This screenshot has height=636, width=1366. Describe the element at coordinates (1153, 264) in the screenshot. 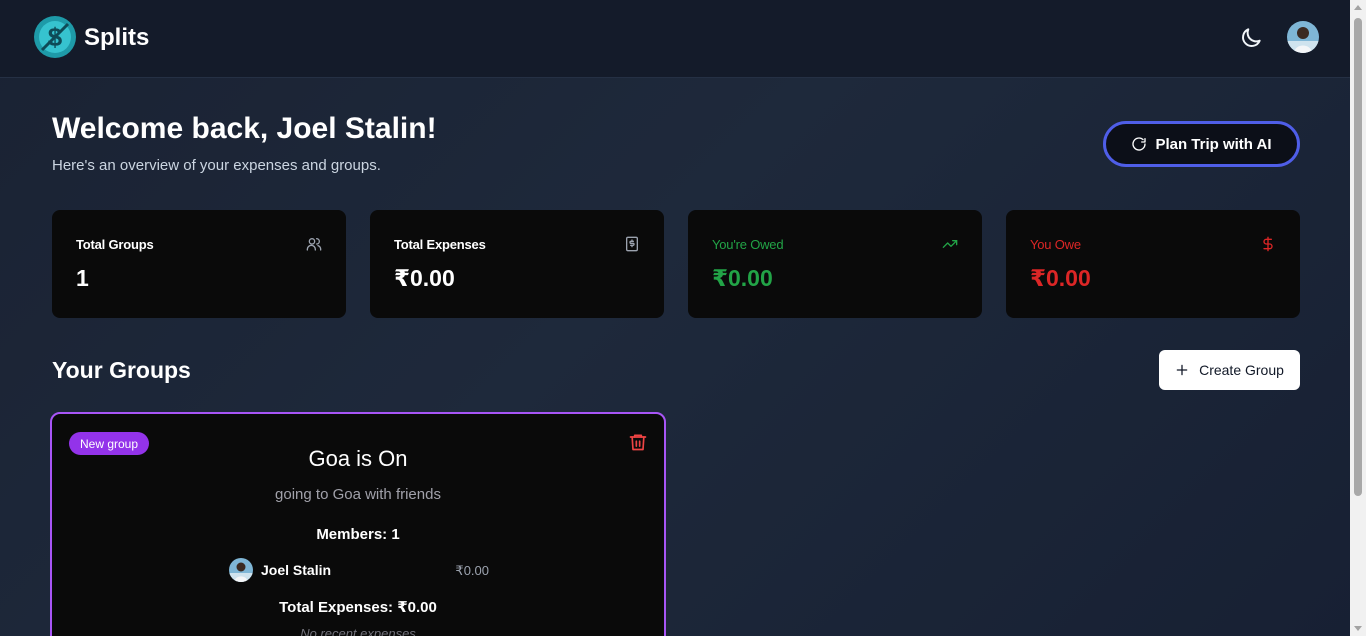

I see `stat-card-you-owe: You Owe ₹0.00` at that location.